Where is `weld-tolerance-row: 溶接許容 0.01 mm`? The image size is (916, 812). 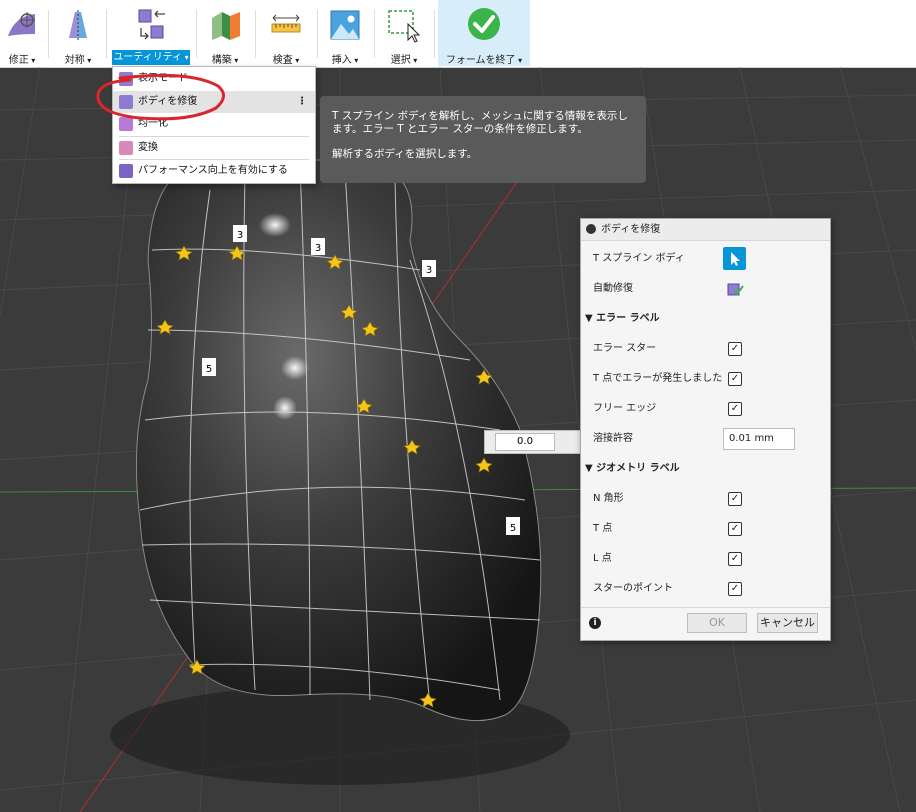 weld-tolerance-row: 溶接許容 0.01 mm is located at coordinates (705, 439).